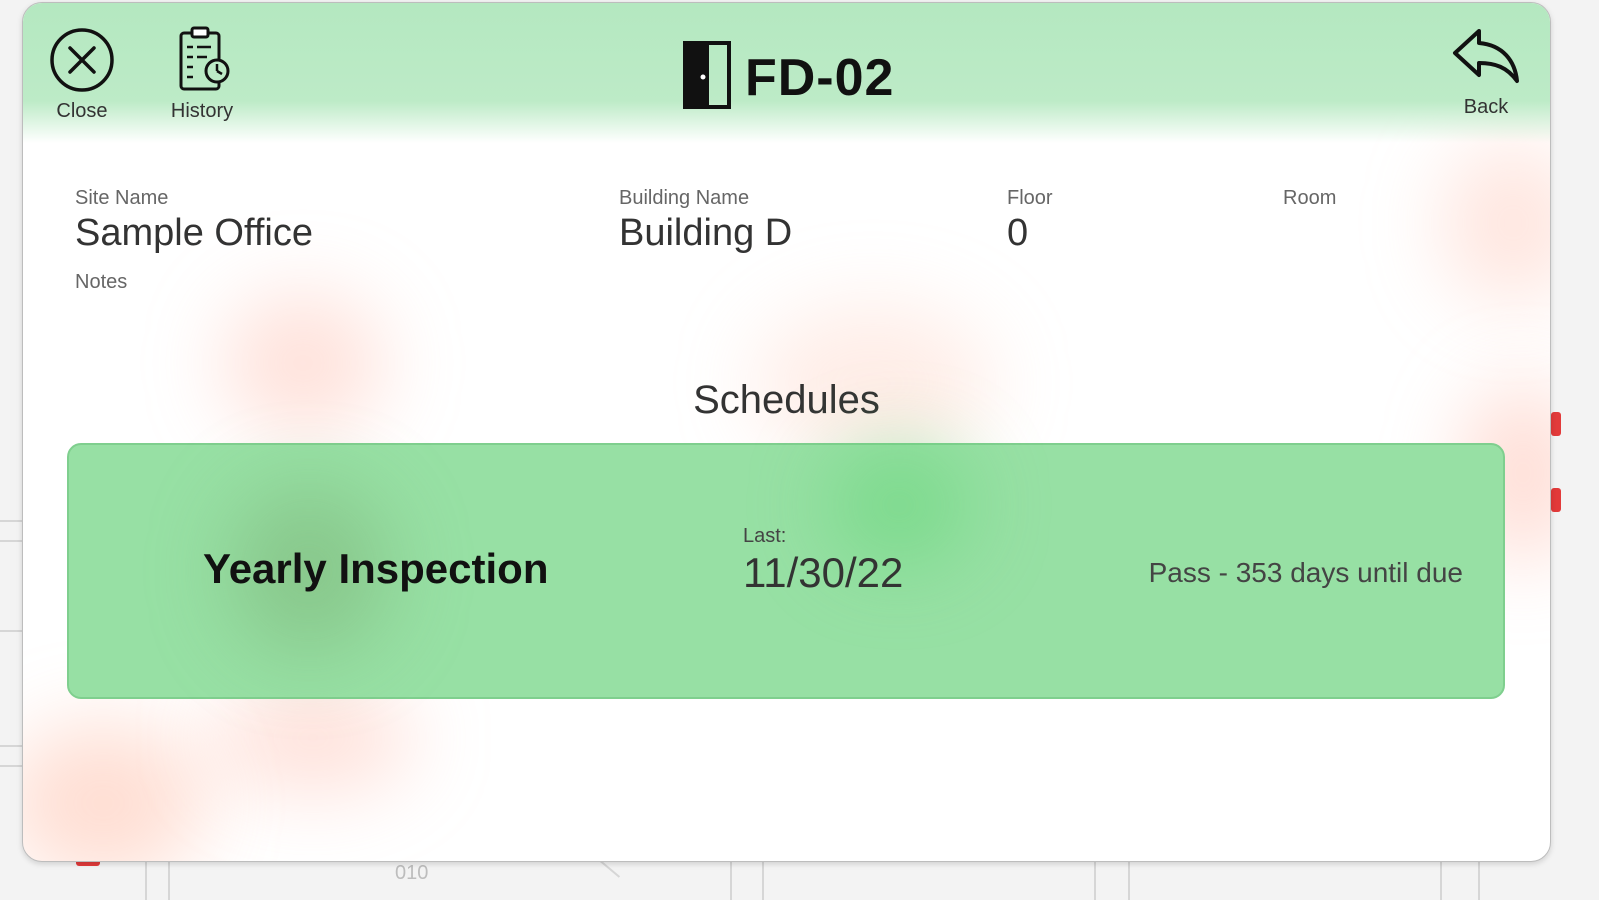 The width and height of the screenshot is (1599, 900). Describe the element at coordinates (412, 873) in the screenshot. I see `plan-room-label: 010` at that location.